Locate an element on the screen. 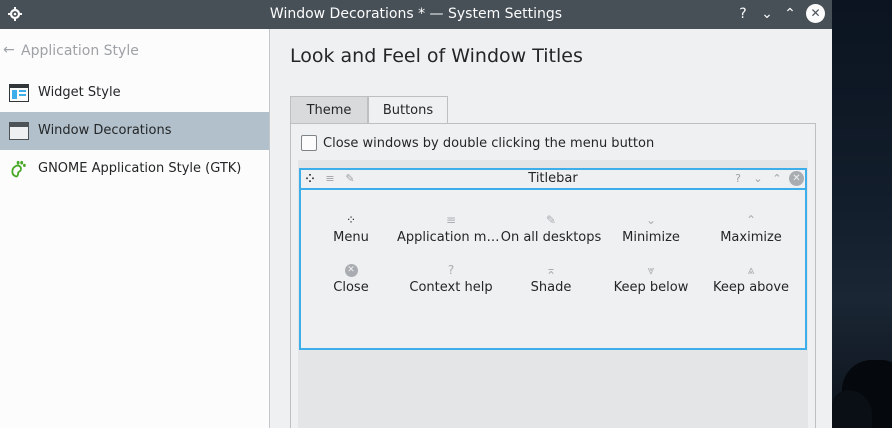  sidebar-item-label: Window Decorations is located at coordinates (105, 130).